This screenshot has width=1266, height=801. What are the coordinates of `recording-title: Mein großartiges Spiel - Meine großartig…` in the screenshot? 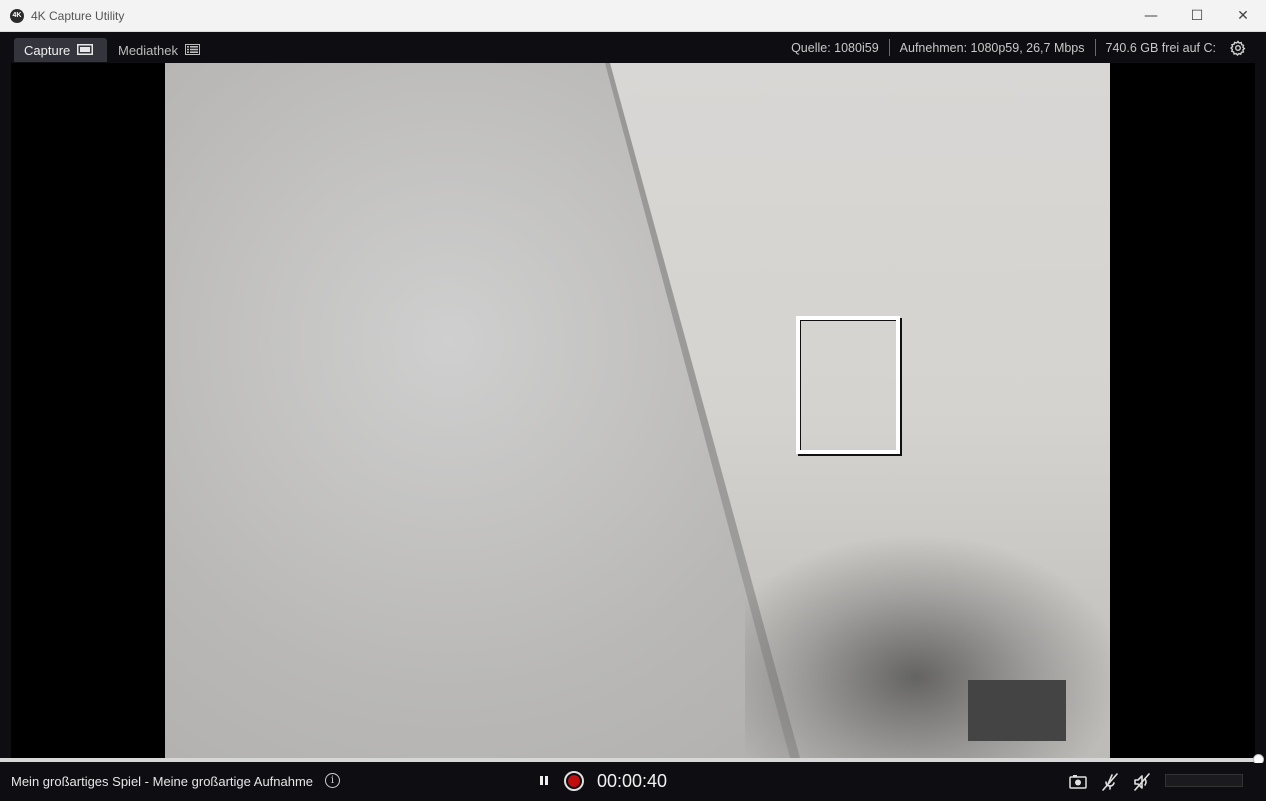 It's located at (162, 781).